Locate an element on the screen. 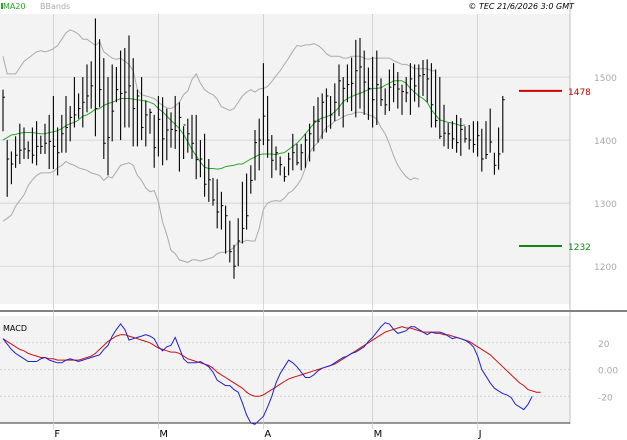  price-tick-label: 1200 is located at coordinates (605, 268).